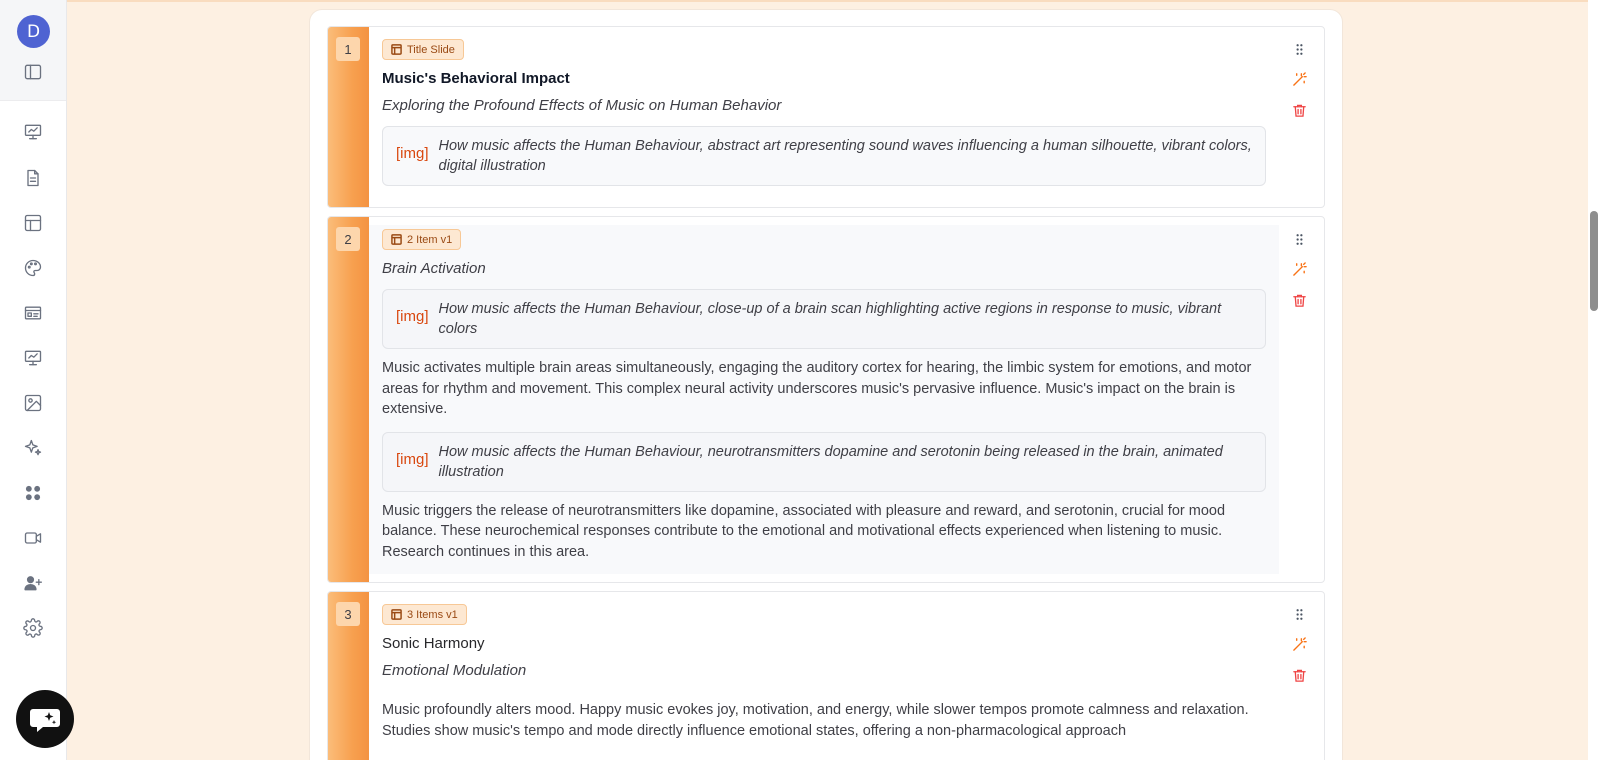  What do you see at coordinates (1594, 380) in the screenshot?
I see `page-scrollbar-track` at bounding box center [1594, 380].